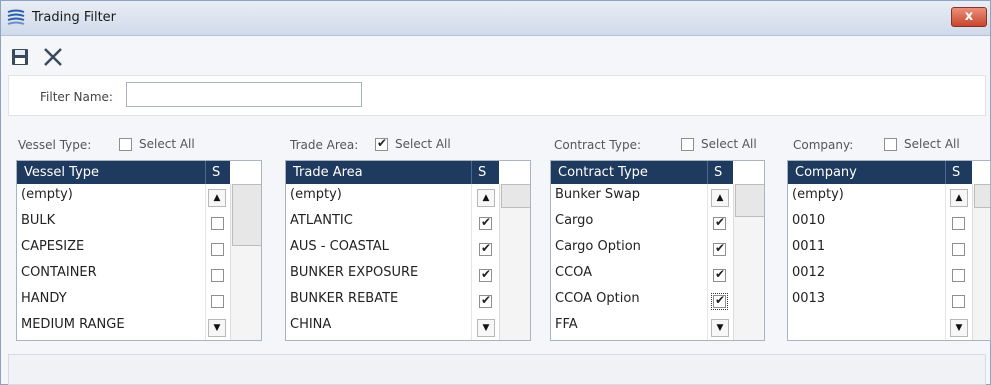  I want to click on grid-row: 0012, so click(880, 275).